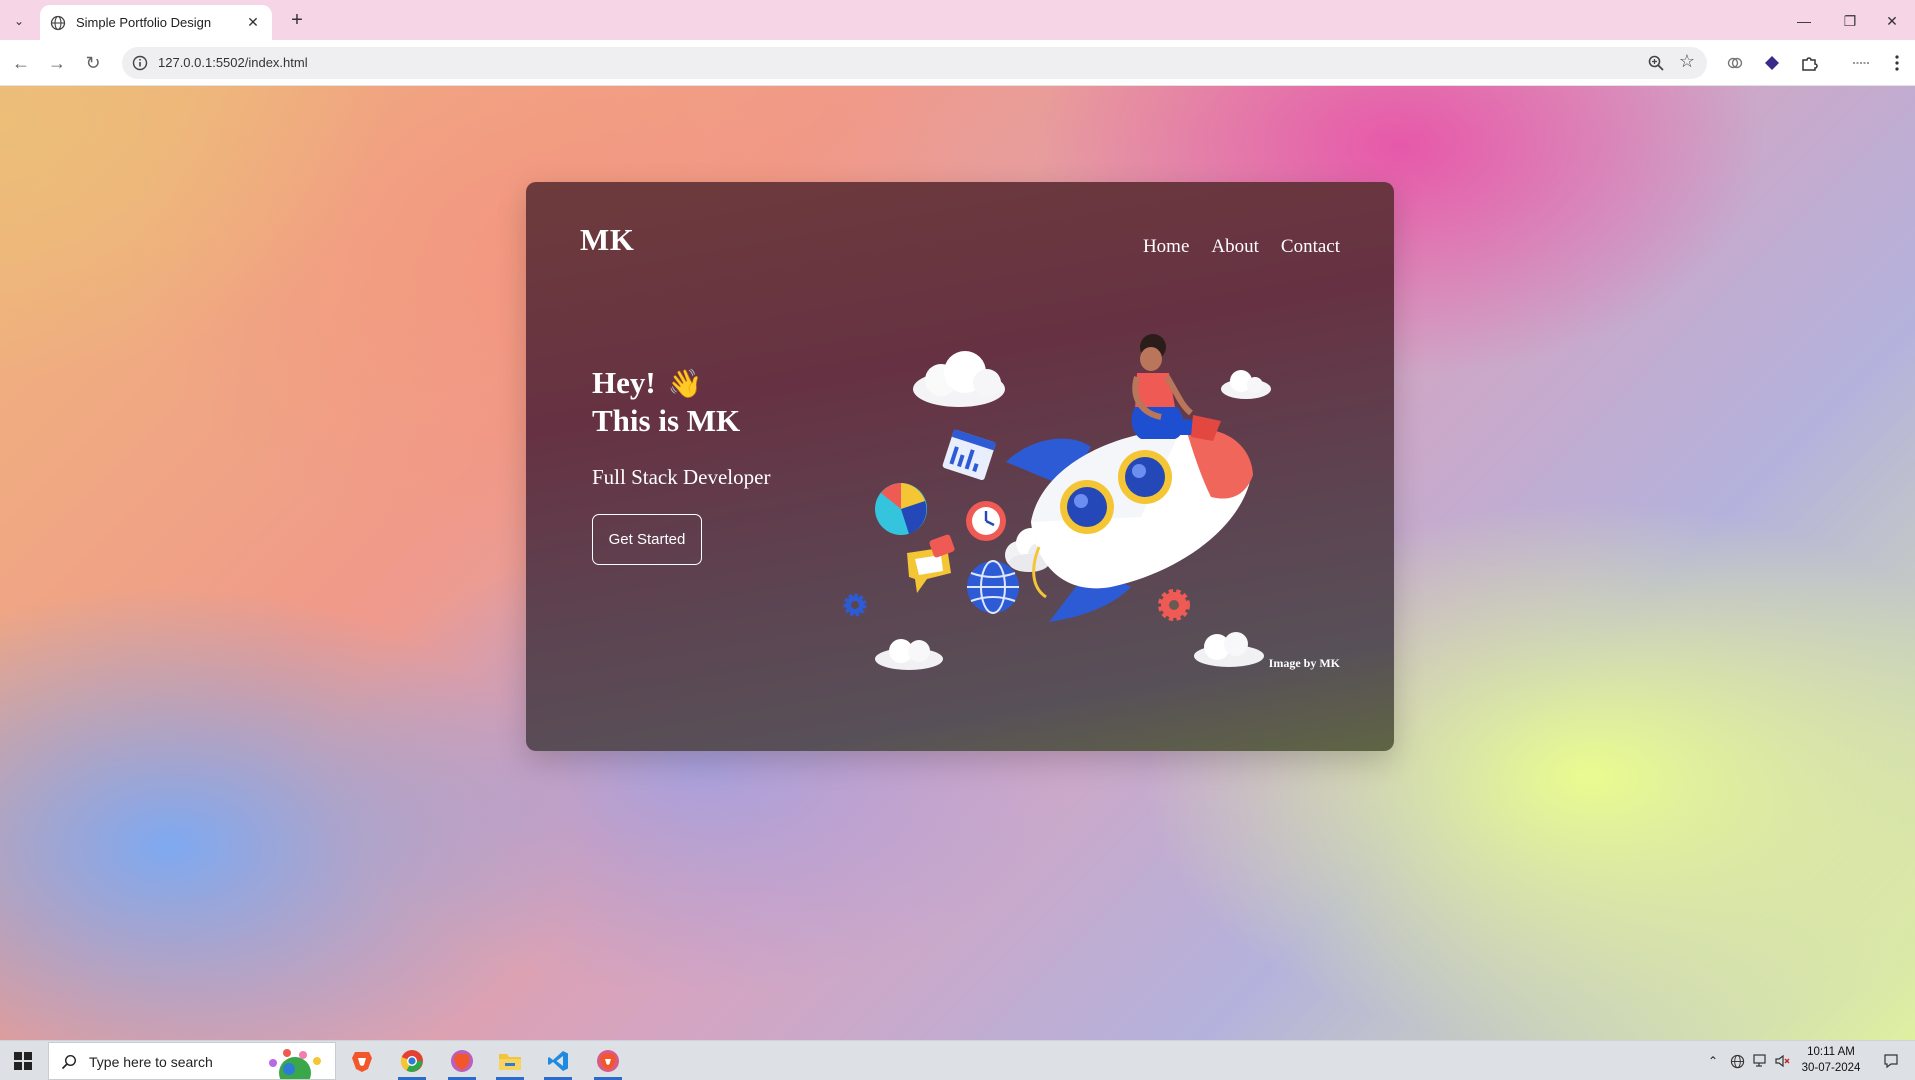  What do you see at coordinates (914, 63) in the screenshot?
I see `address-bar: 127.0.0.1:5502/index.html ☆` at bounding box center [914, 63].